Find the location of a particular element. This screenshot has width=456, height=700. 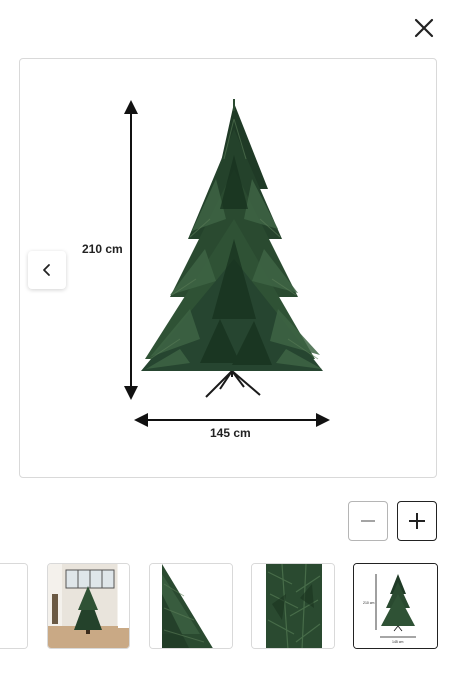

close-button is located at coordinates (424, 28).